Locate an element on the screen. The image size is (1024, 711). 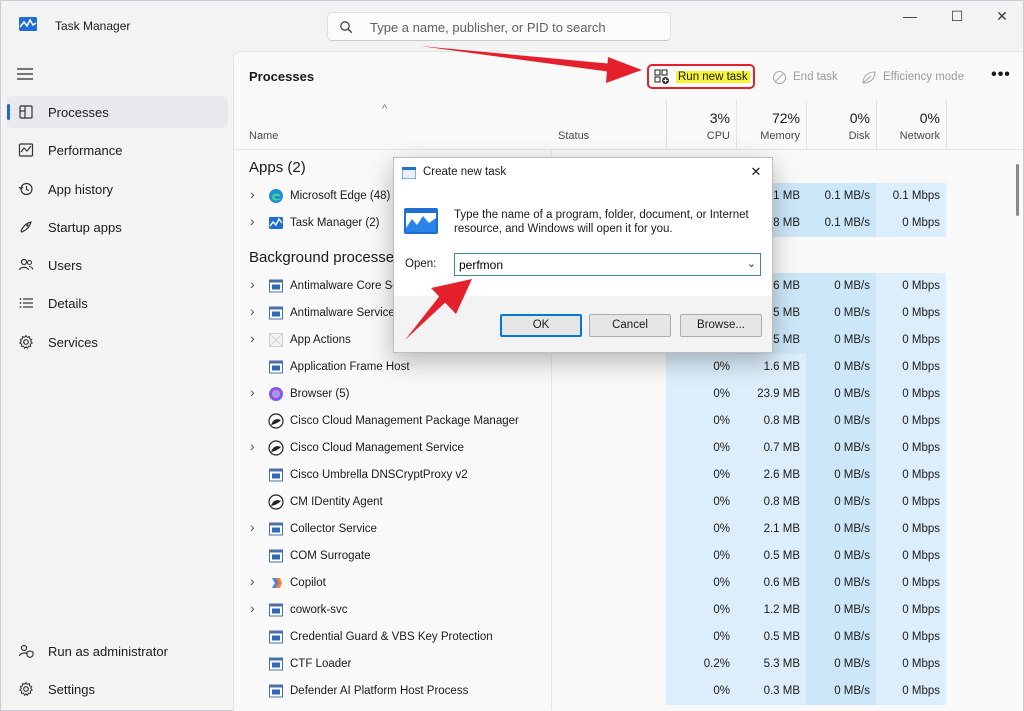
column-header-cpu: 3% CPU is located at coordinates (701, 125).